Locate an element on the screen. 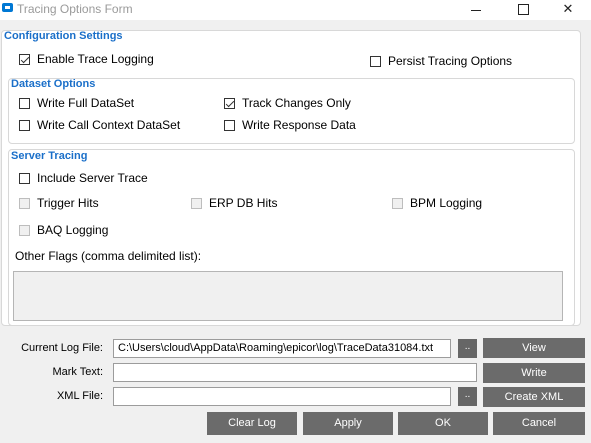 The width and height of the screenshot is (591, 443). app-icon is located at coordinates (7, 7).